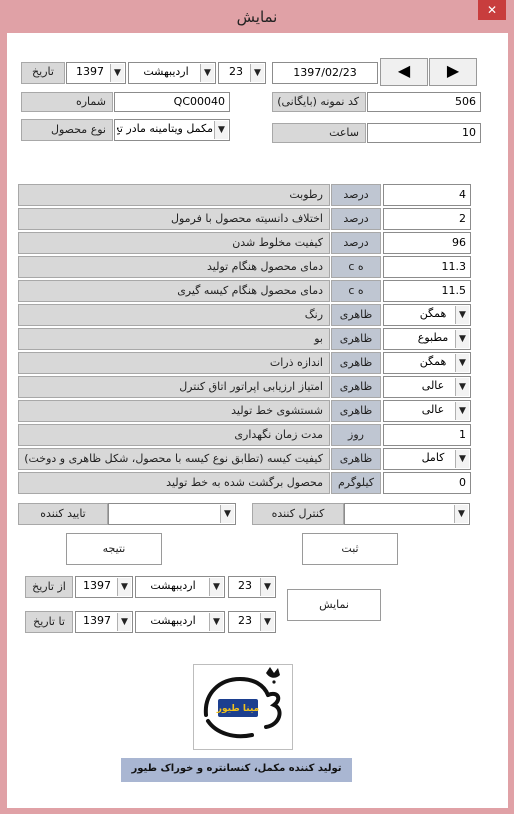 The width and height of the screenshot is (514, 814). I want to click on approver-dropdown: ▼, so click(172, 514).